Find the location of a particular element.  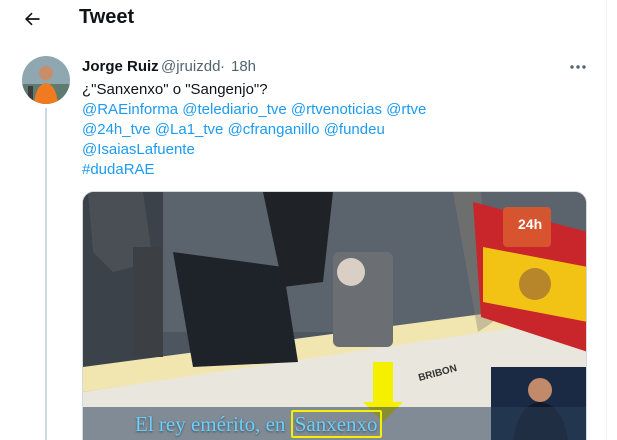

channel-logo: 24h is located at coordinates (530, 224).